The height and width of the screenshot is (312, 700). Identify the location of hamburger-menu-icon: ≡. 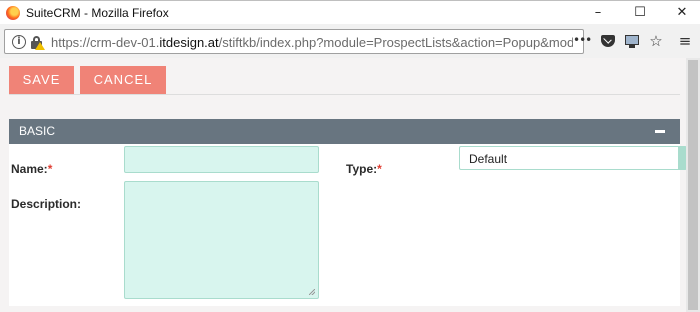
(685, 41).